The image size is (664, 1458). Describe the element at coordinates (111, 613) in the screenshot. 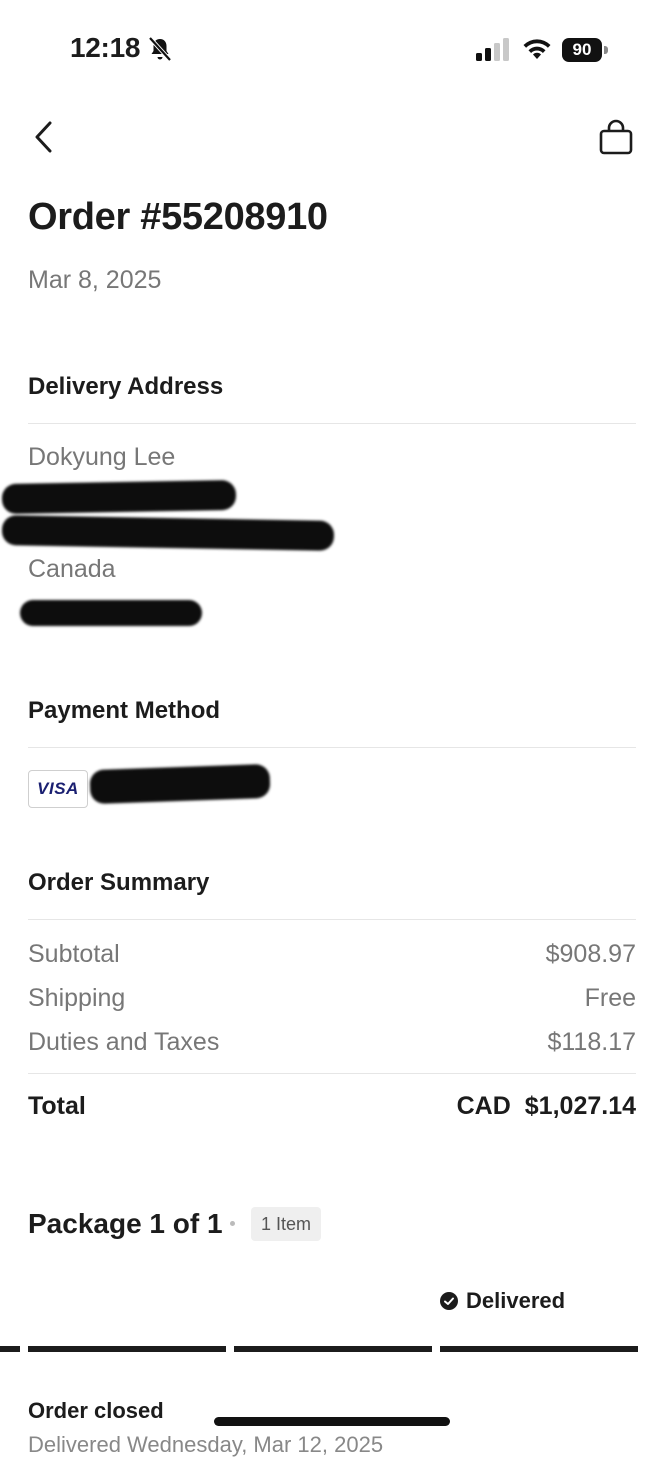

I see `redacted-phone` at that location.